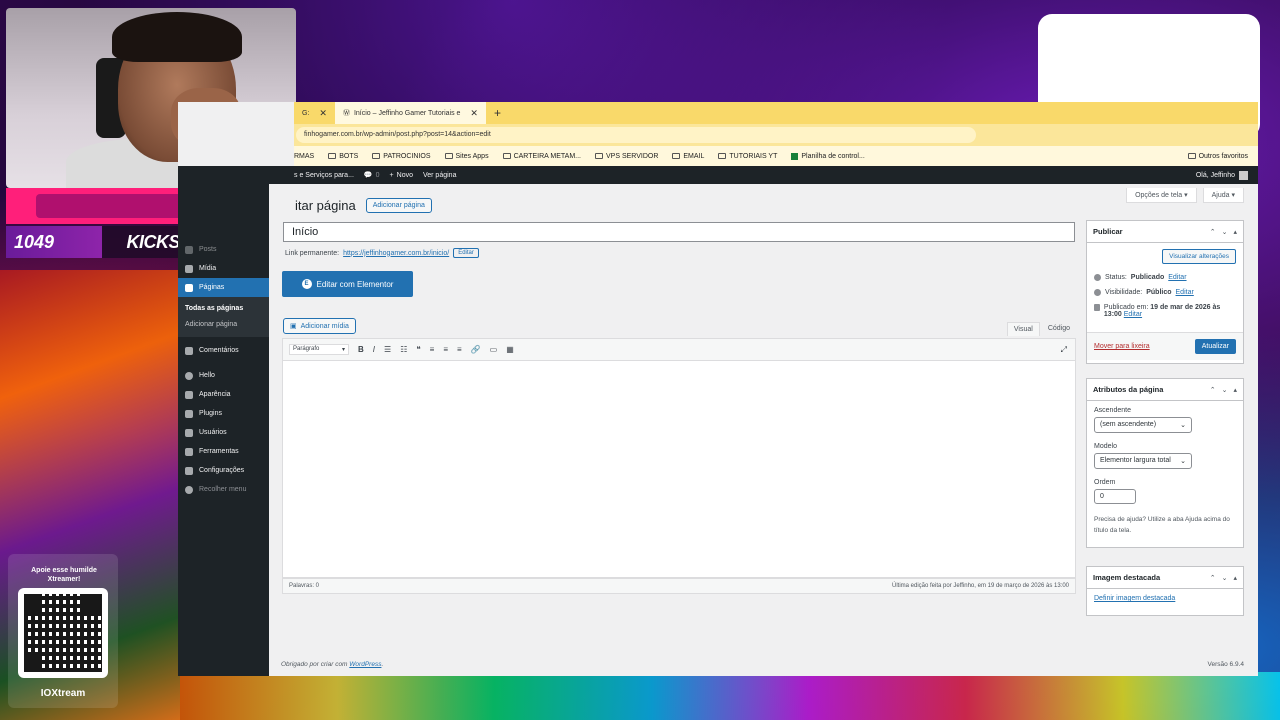 This screenshot has width=1280, height=720. I want to click on preview-changes-button: Visualizar alterações, so click(1199, 256).